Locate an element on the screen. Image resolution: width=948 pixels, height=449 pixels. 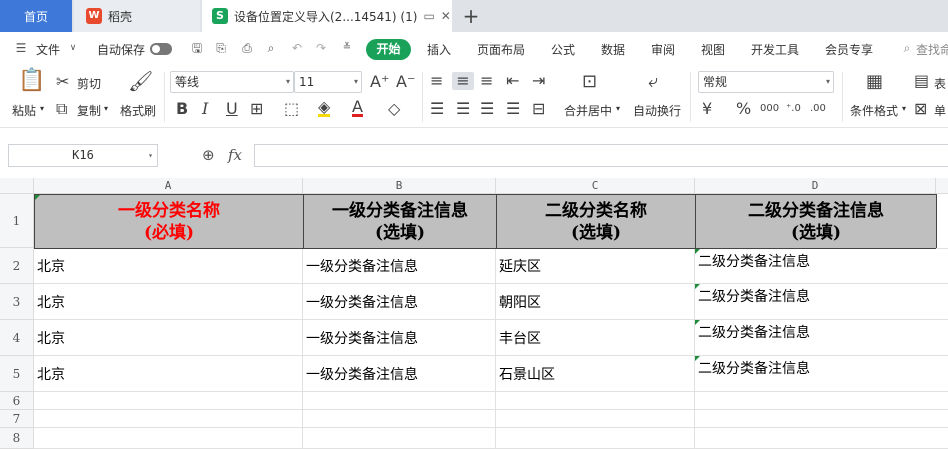
fill-color-icon: ◈ is located at coordinates (324, 108).